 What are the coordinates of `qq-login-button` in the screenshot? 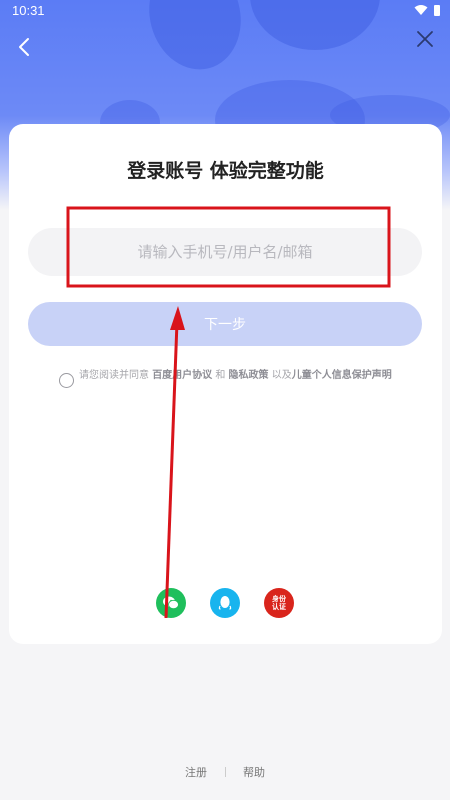 It's located at (225, 603).